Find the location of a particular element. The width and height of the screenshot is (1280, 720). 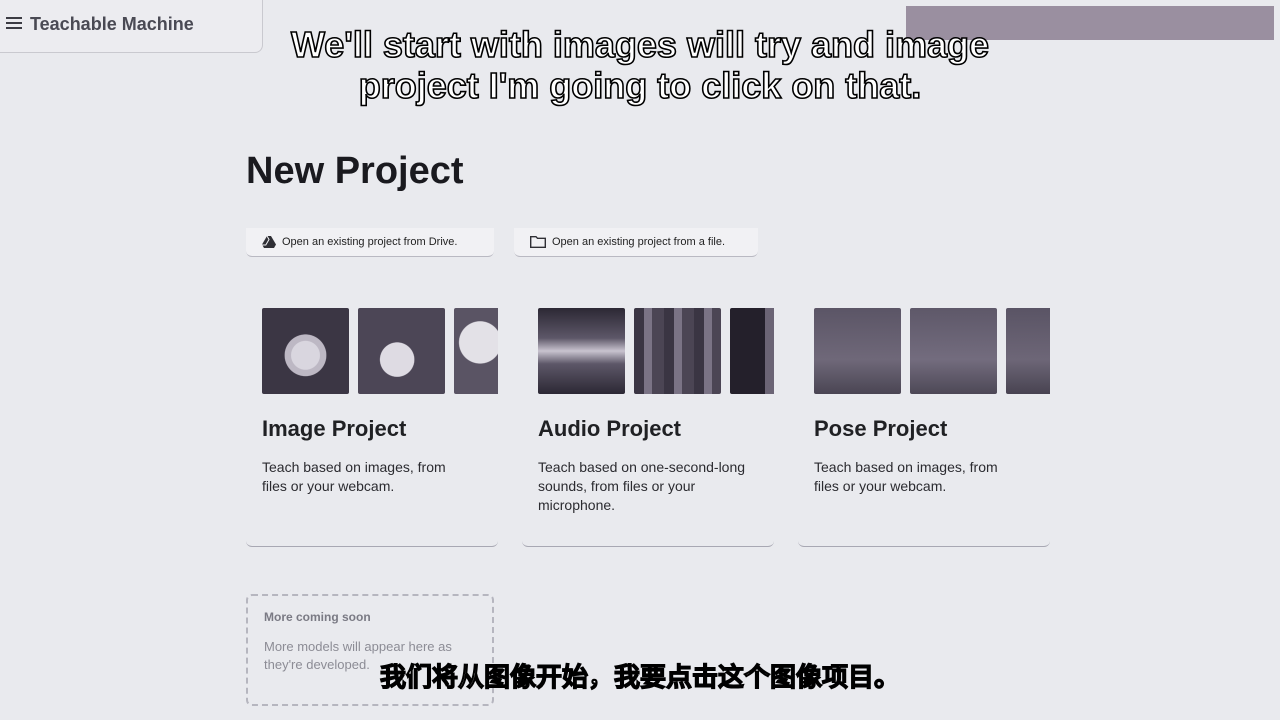

open-from-file-button: Open an existing project from a file. is located at coordinates (636, 242).